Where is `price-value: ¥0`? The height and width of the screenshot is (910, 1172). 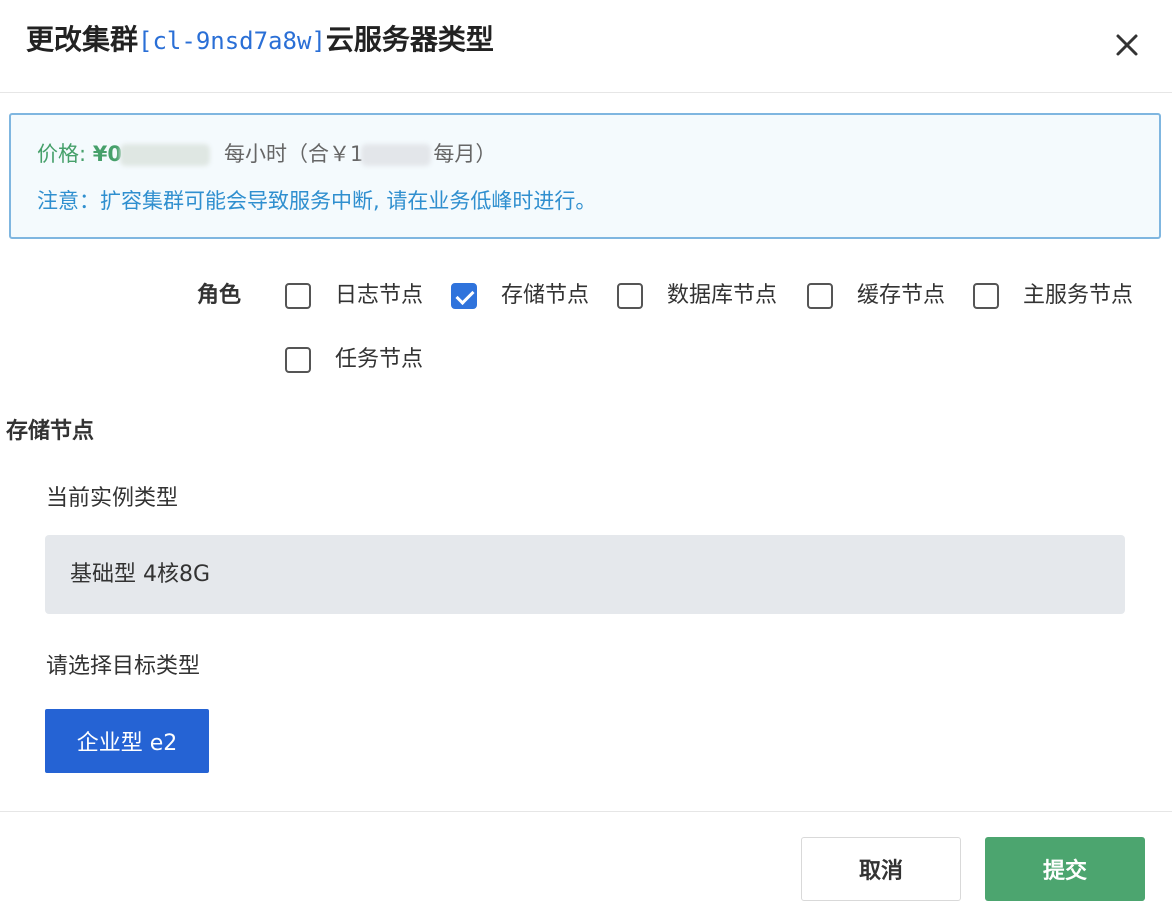 price-value: ¥0 is located at coordinates (107, 154).